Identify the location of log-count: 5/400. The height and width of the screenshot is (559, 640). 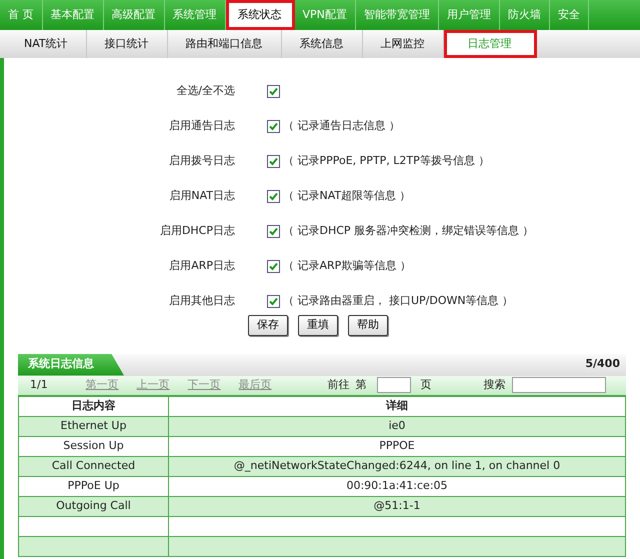
(603, 364).